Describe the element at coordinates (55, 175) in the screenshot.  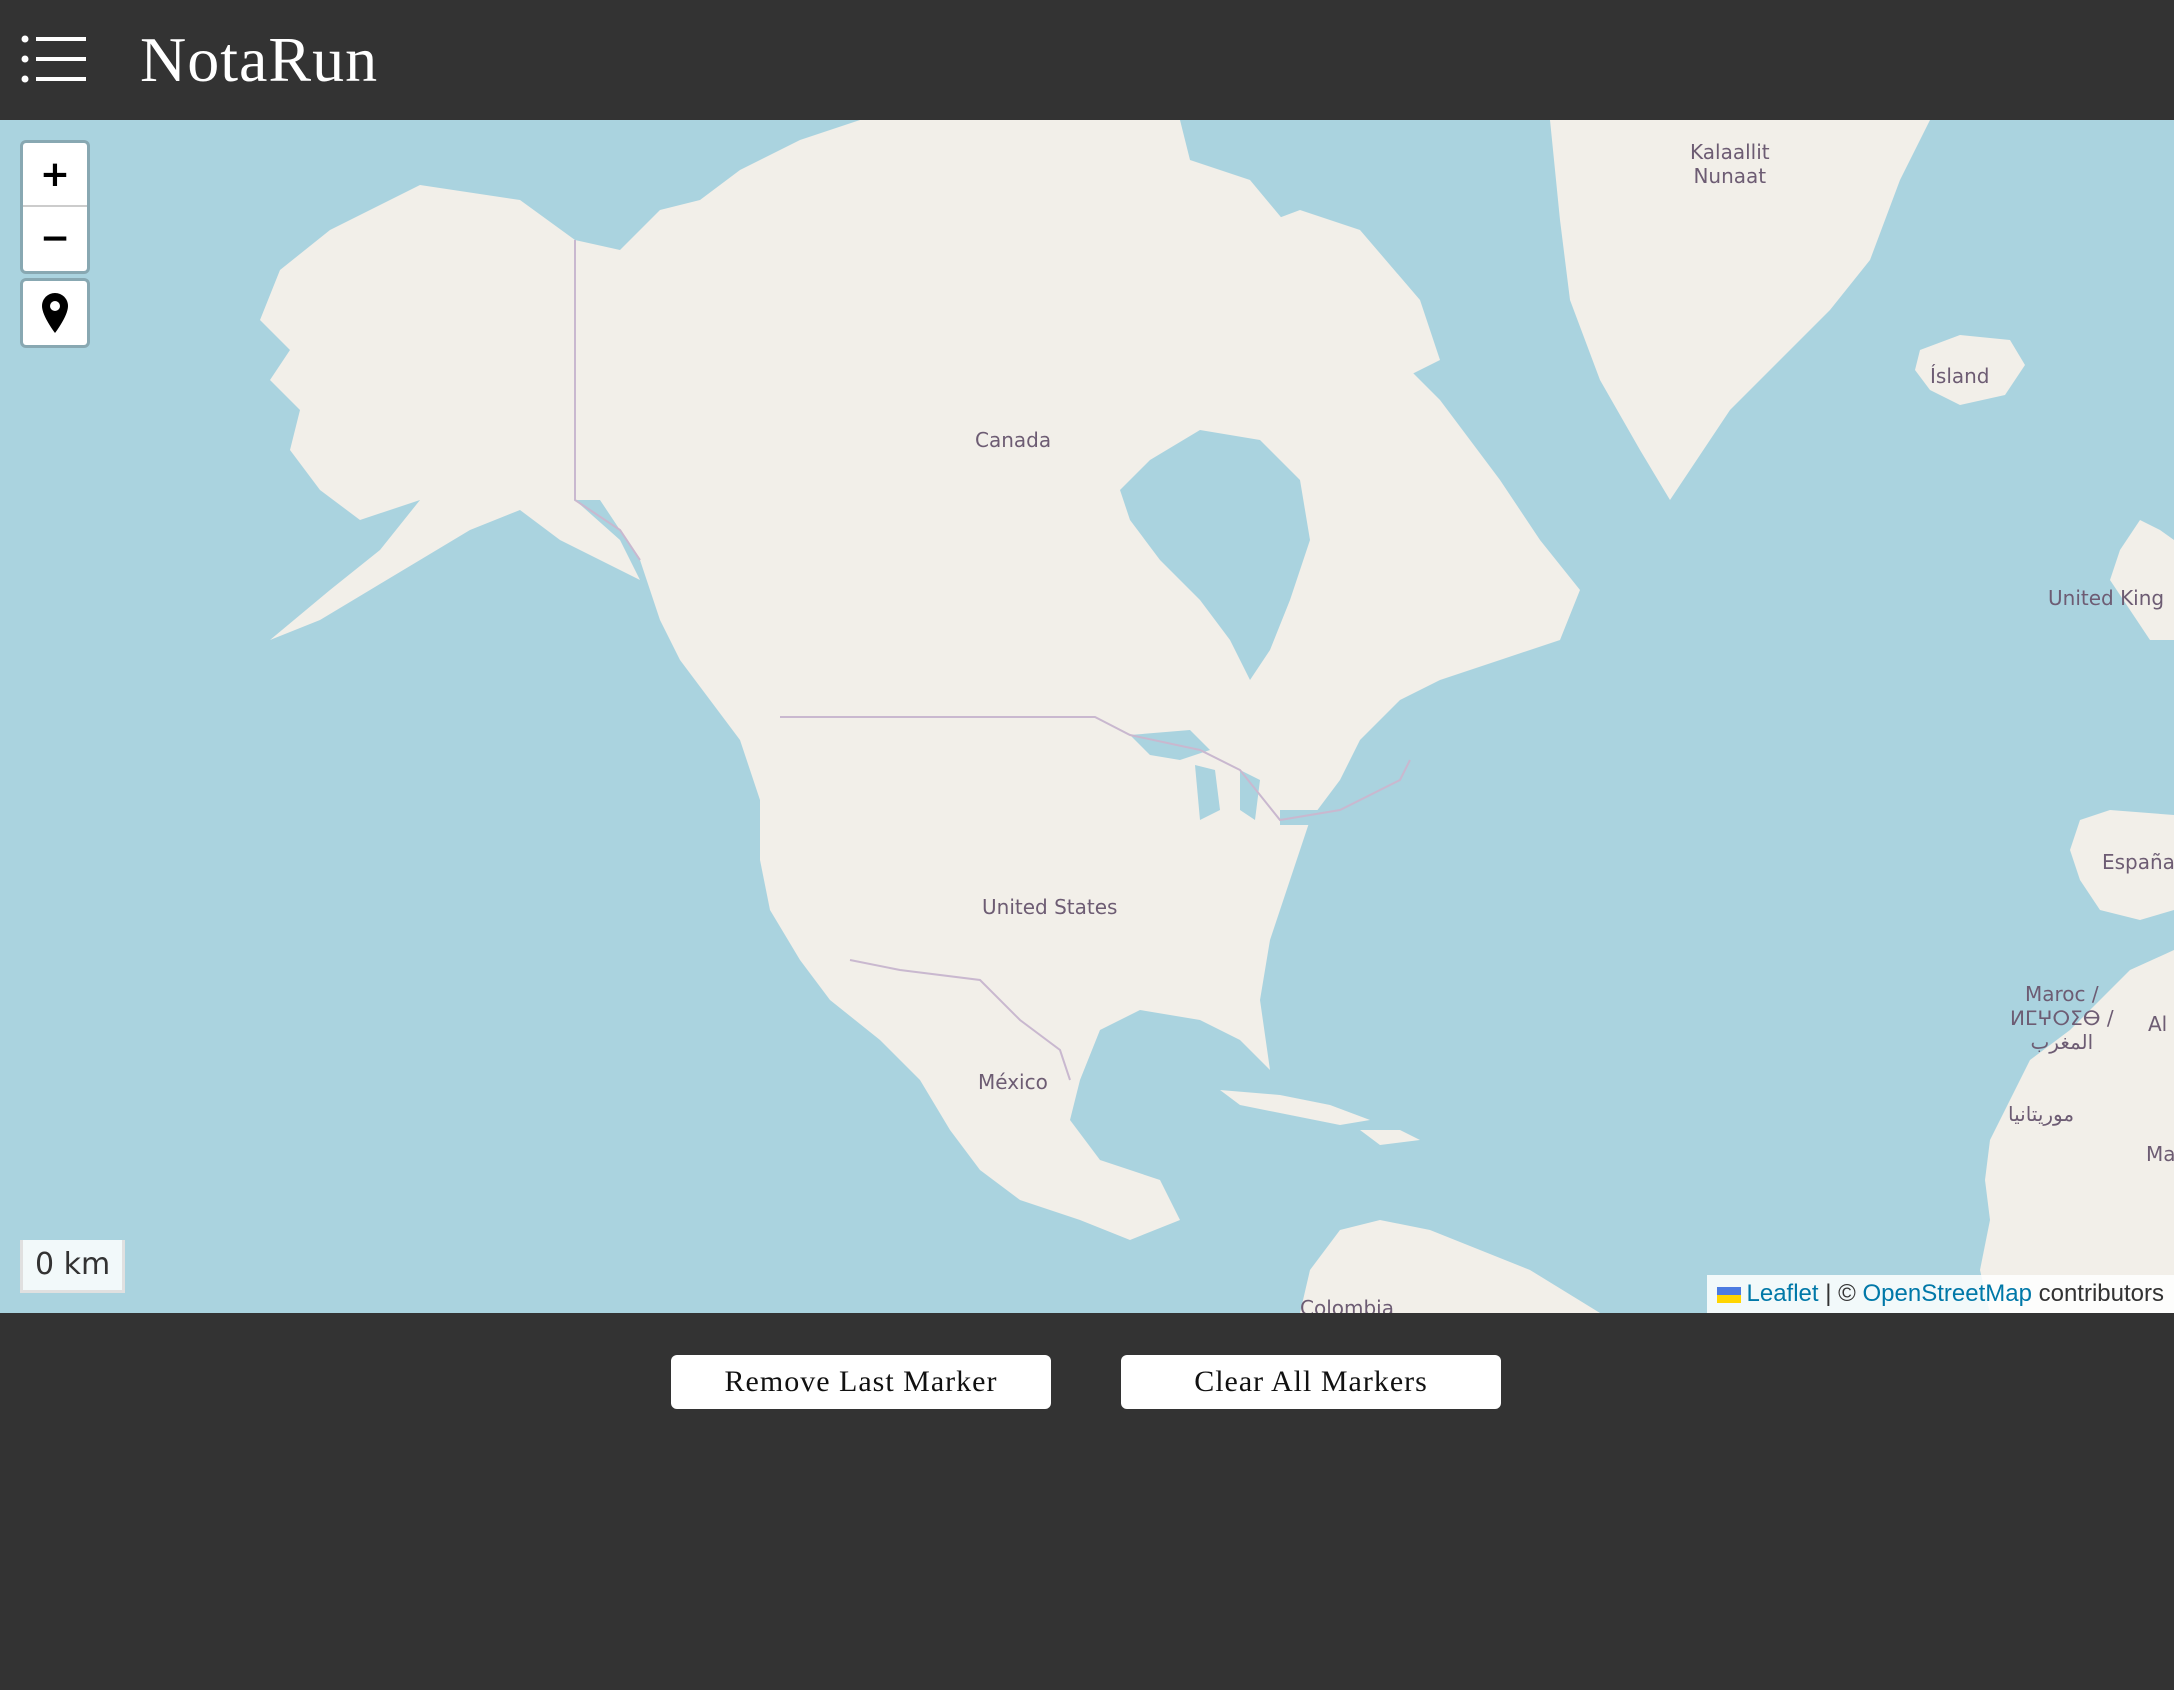
I see `zoom-in-button: +` at that location.